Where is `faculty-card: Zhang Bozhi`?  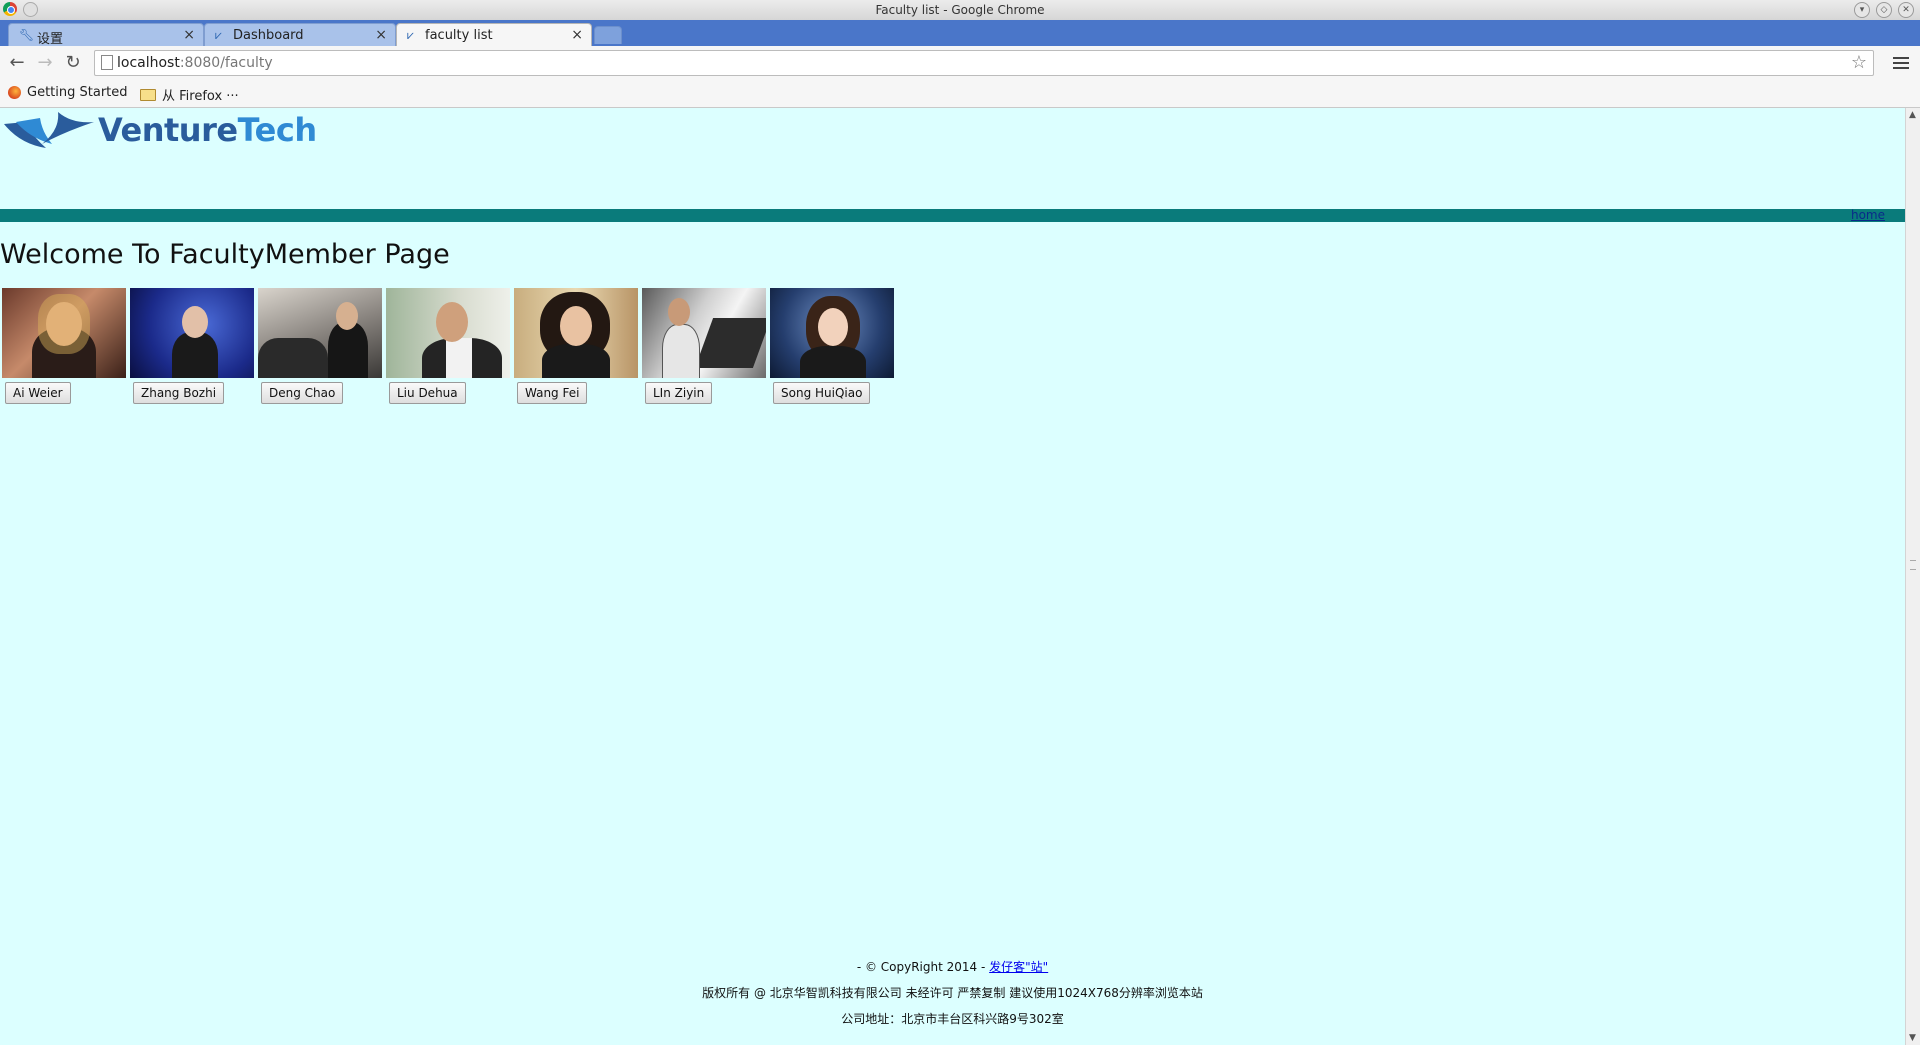 faculty-card: Zhang Bozhi is located at coordinates (192, 346).